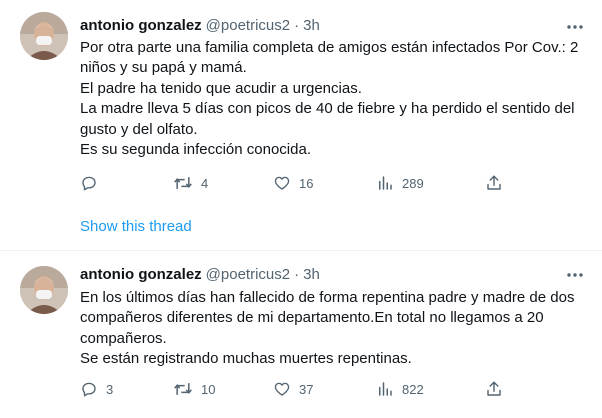  What do you see at coordinates (301, 250) in the screenshot?
I see `tweet-divider` at bounding box center [301, 250].